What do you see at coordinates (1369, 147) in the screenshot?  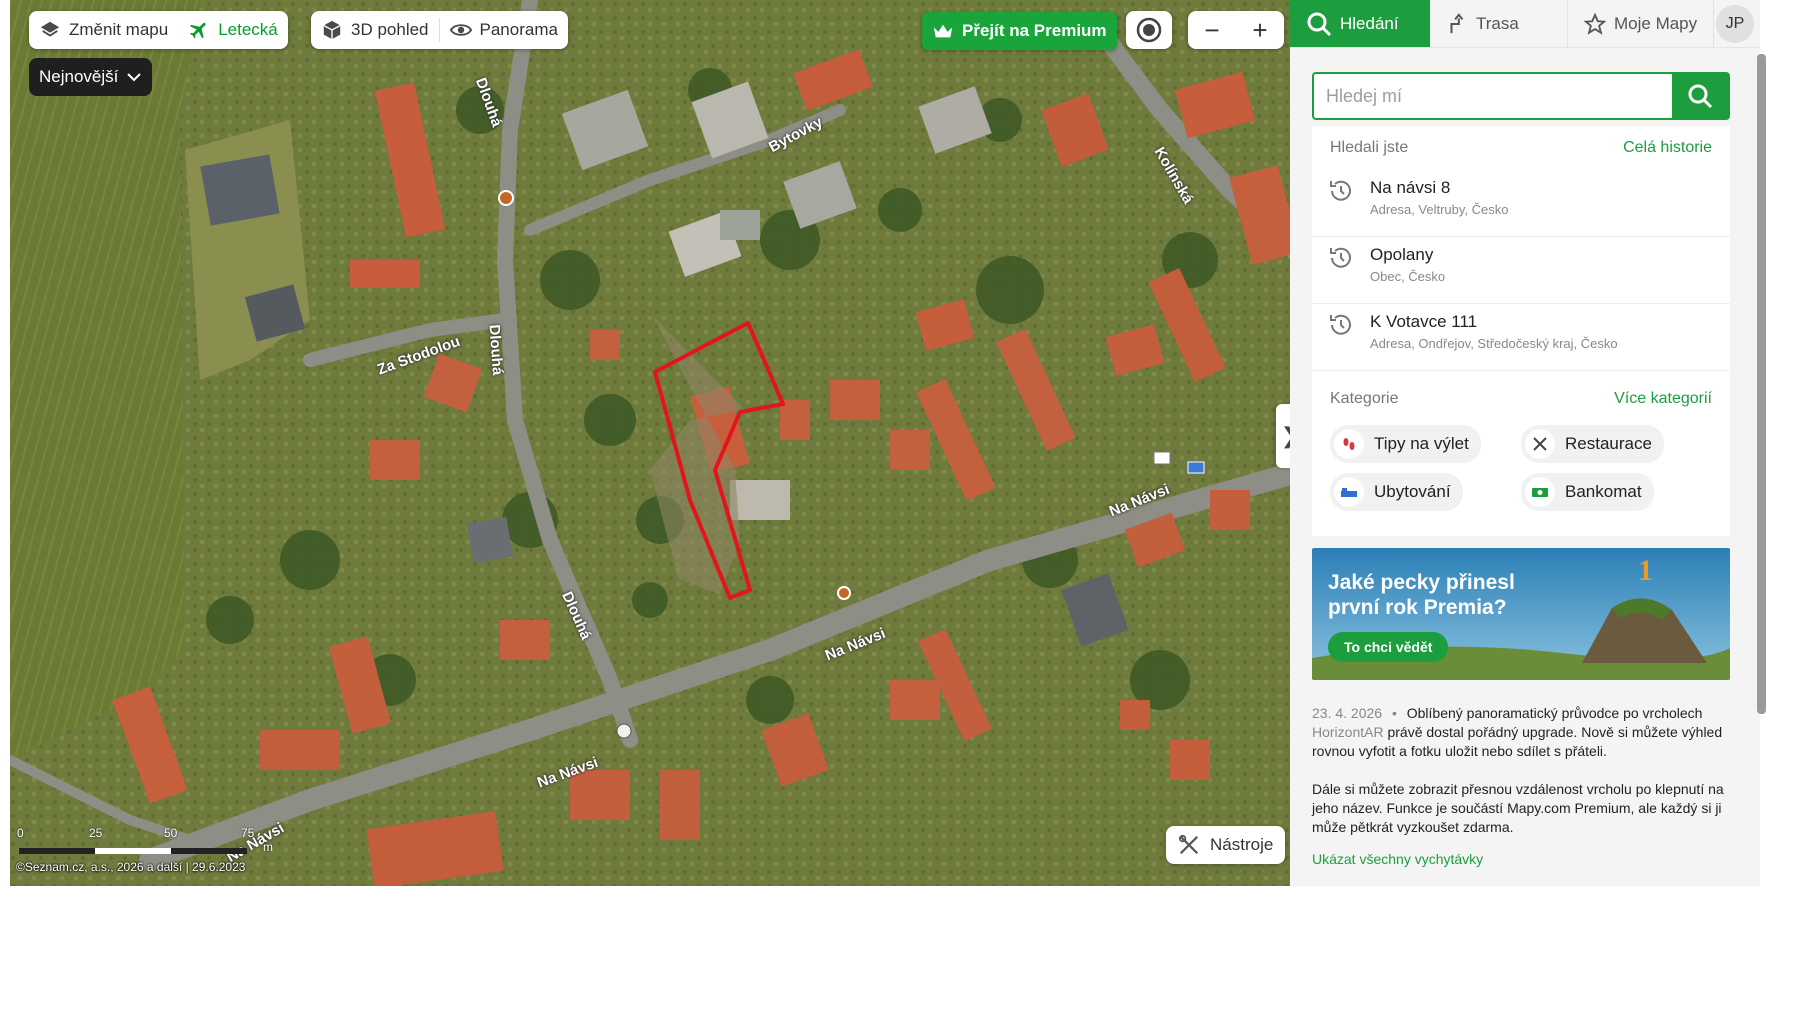 I see `history-heading: Hledali jste` at bounding box center [1369, 147].